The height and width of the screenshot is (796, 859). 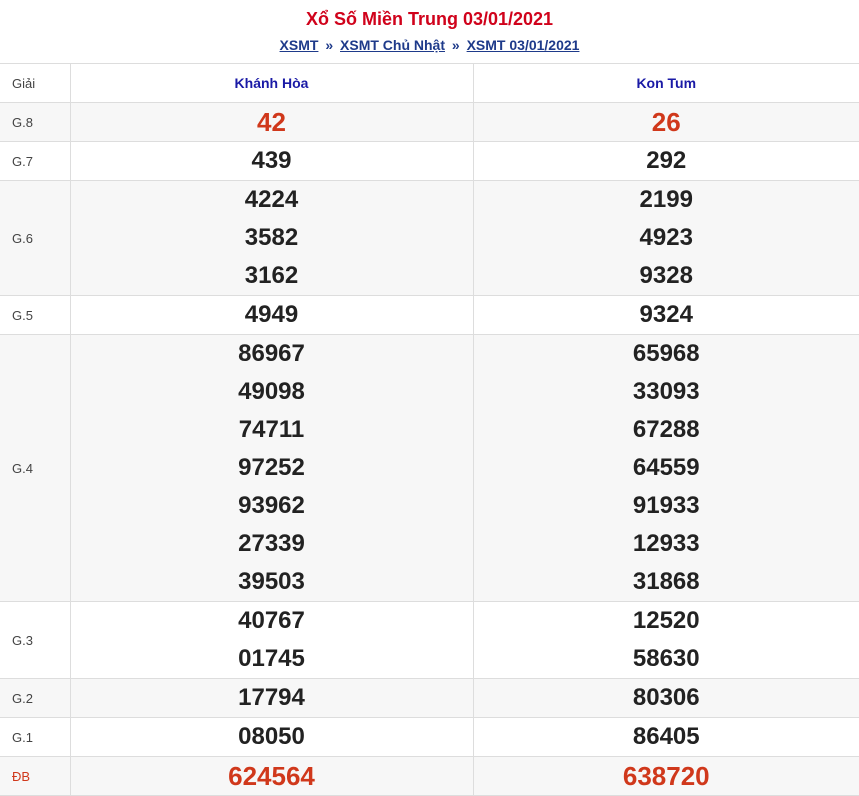 I want to click on prize-label: G.6, so click(x=35, y=238).